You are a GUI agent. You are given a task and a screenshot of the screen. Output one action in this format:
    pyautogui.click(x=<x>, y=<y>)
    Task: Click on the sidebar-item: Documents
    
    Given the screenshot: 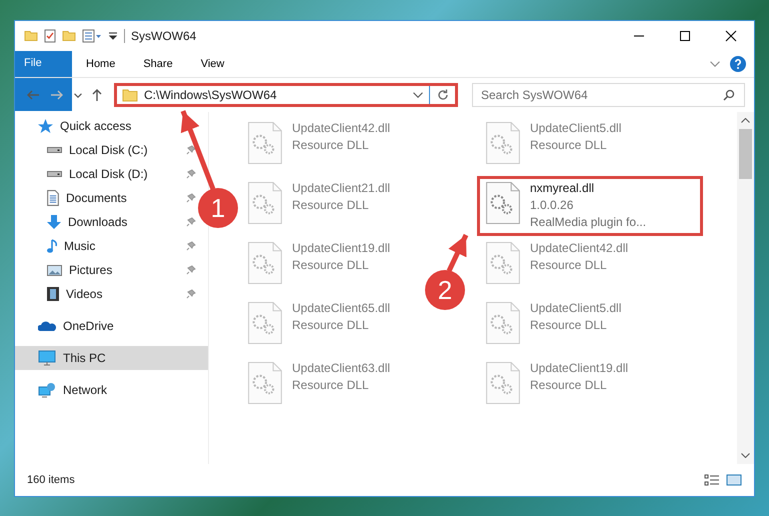 What is the action you would take?
    pyautogui.click(x=75, y=198)
    